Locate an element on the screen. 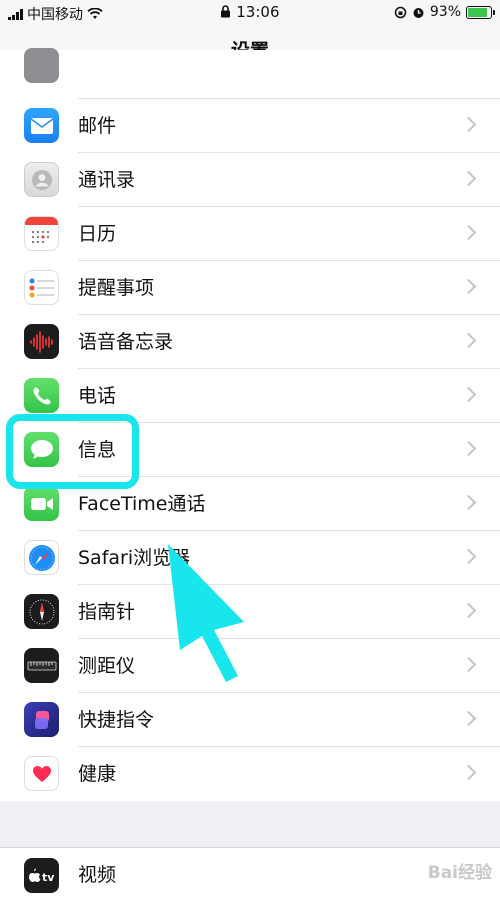 The height and width of the screenshot is (902, 500). mail-icon is located at coordinates (41, 125).